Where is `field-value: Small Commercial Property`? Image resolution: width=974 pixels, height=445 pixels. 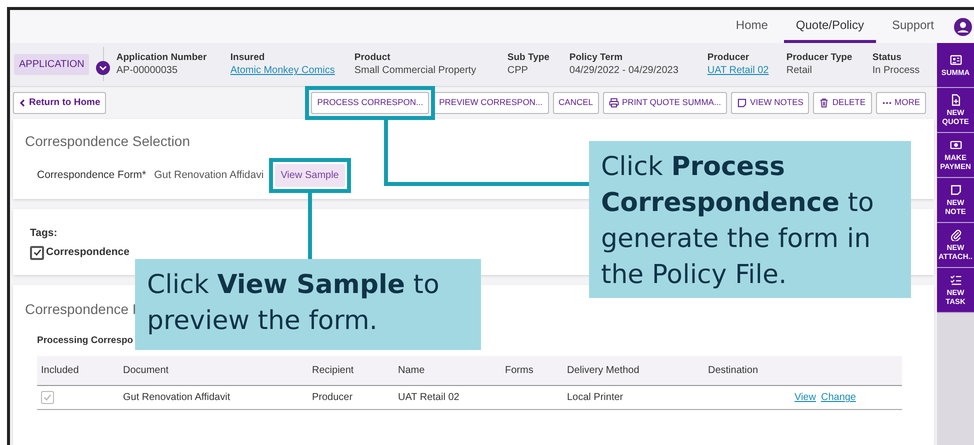
field-value: Small Commercial Property is located at coordinates (415, 71).